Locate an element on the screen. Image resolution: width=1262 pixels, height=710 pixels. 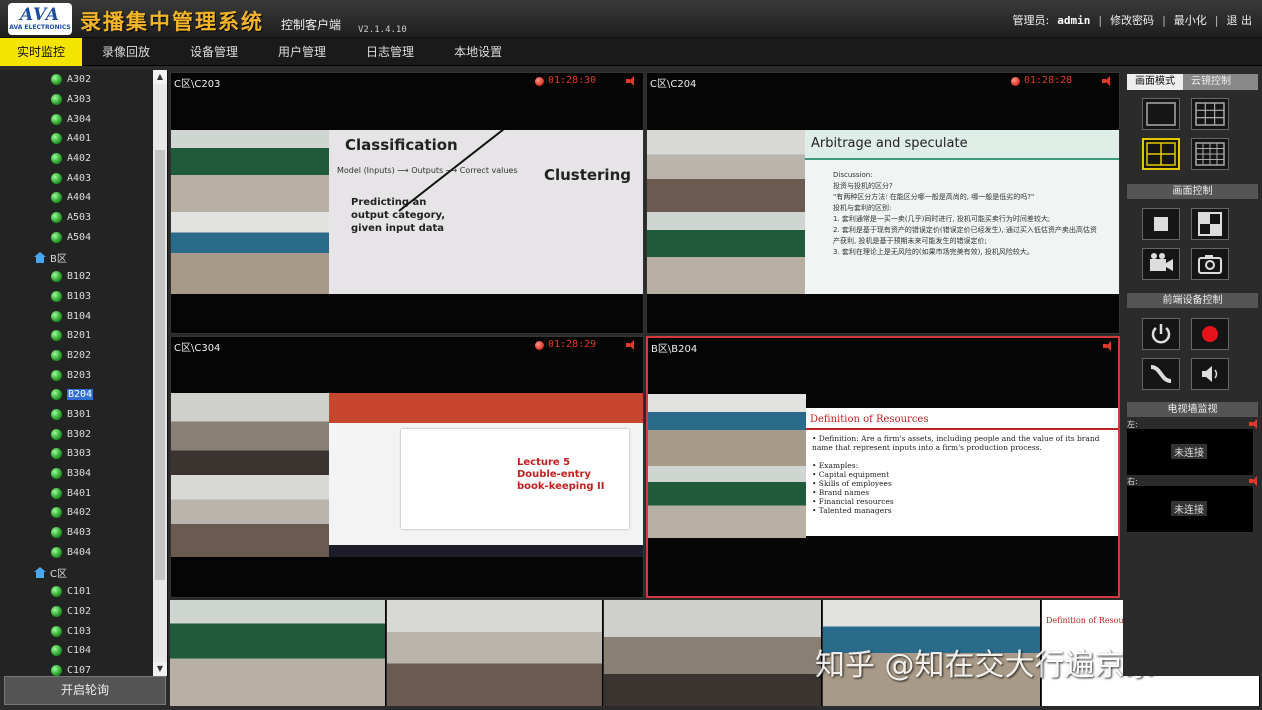
layout-3x3-button is located at coordinates (1210, 114).